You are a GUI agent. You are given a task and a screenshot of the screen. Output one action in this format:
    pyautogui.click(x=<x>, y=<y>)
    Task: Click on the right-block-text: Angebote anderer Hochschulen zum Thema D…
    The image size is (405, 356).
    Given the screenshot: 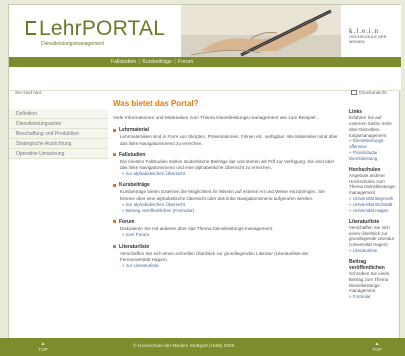 What is the action you would take?
    pyautogui.click(x=373, y=184)
    